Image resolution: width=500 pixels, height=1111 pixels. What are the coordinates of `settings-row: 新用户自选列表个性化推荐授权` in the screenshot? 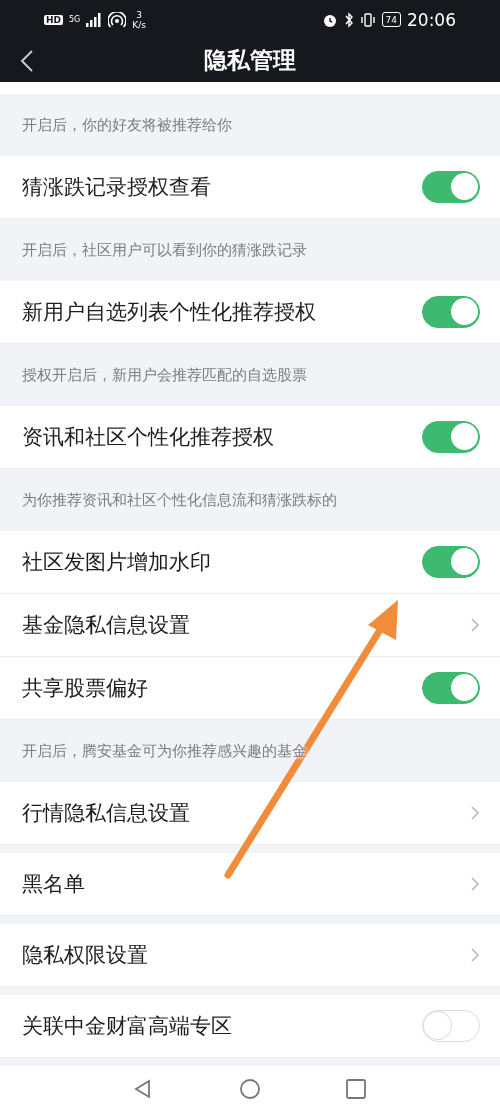 It's located at (250, 312).